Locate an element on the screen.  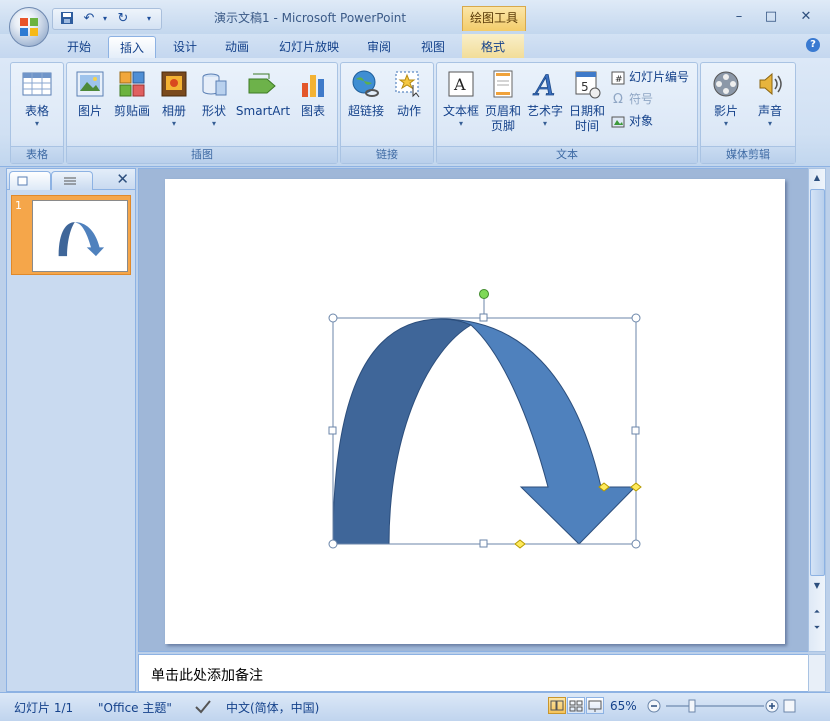
redo-icon: ↻ is located at coordinates (123, 19).